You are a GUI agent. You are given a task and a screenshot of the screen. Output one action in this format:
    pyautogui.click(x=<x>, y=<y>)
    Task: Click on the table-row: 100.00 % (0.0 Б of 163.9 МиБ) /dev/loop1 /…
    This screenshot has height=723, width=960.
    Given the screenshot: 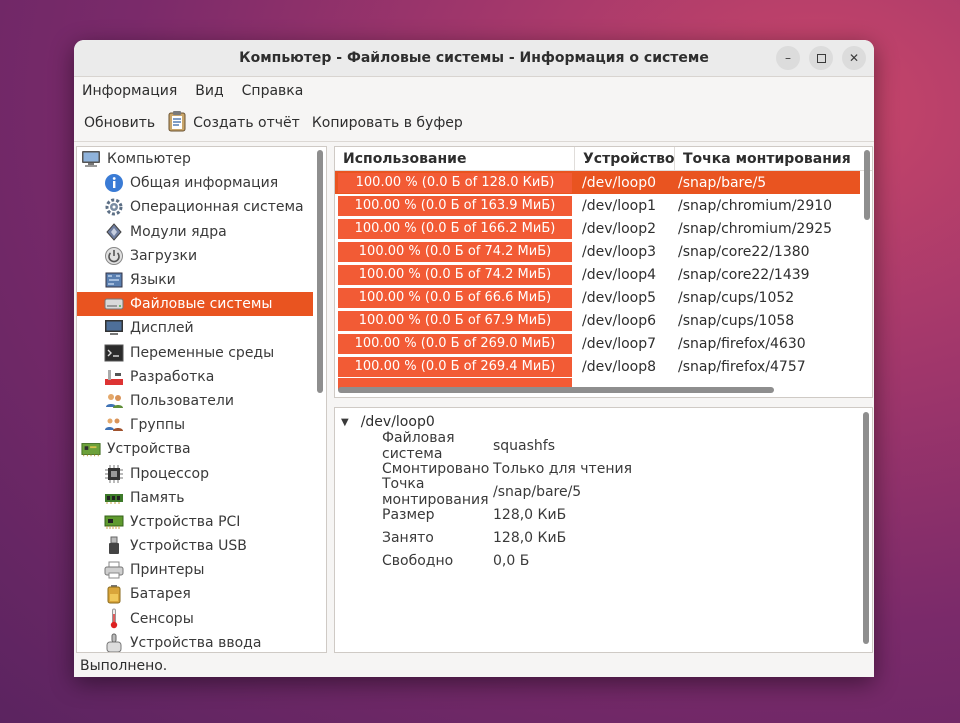 What is the action you would take?
    pyautogui.click(x=603, y=205)
    